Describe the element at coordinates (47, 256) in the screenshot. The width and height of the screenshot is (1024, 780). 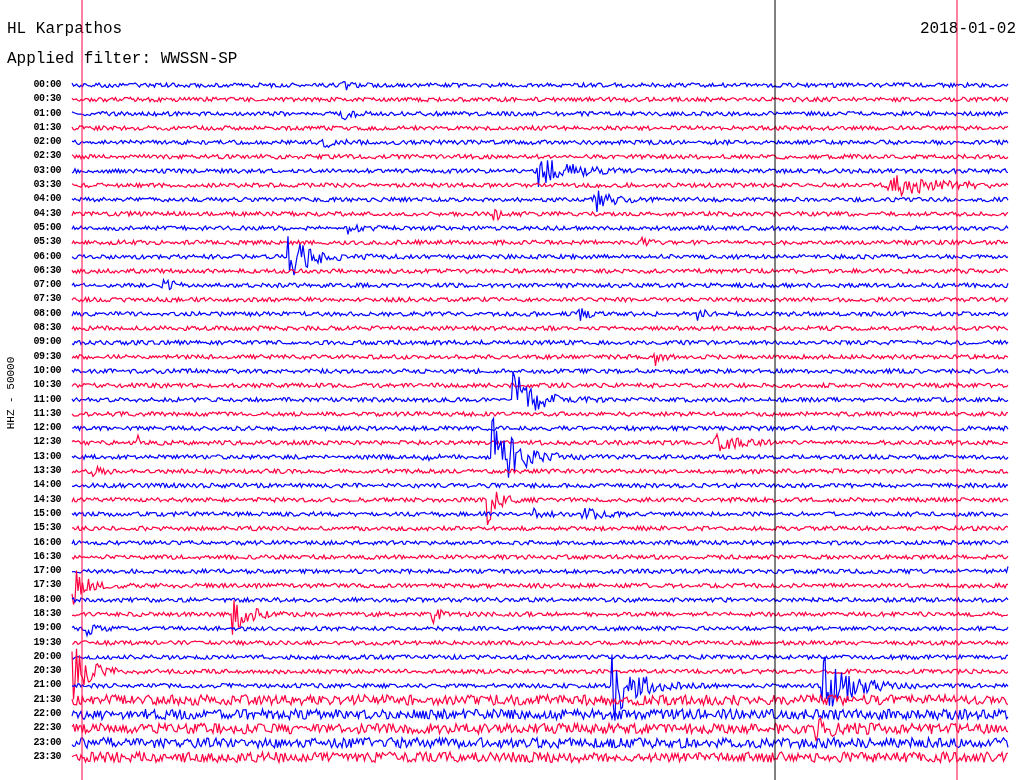
I see `time-label: 06:00` at that location.